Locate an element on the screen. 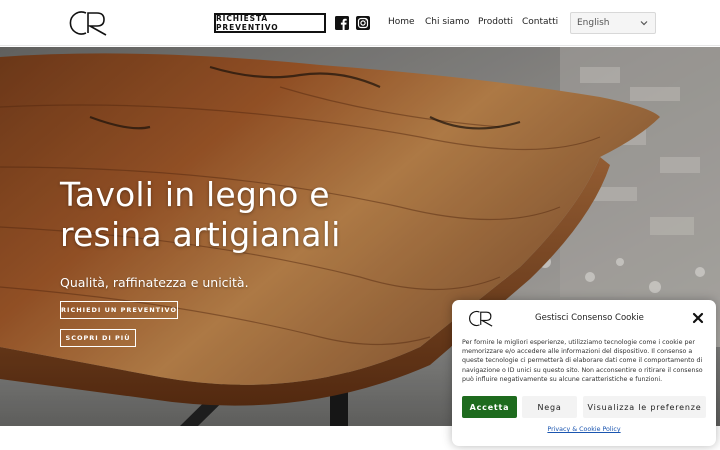  nav-products: Prodotti is located at coordinates (495, 22).